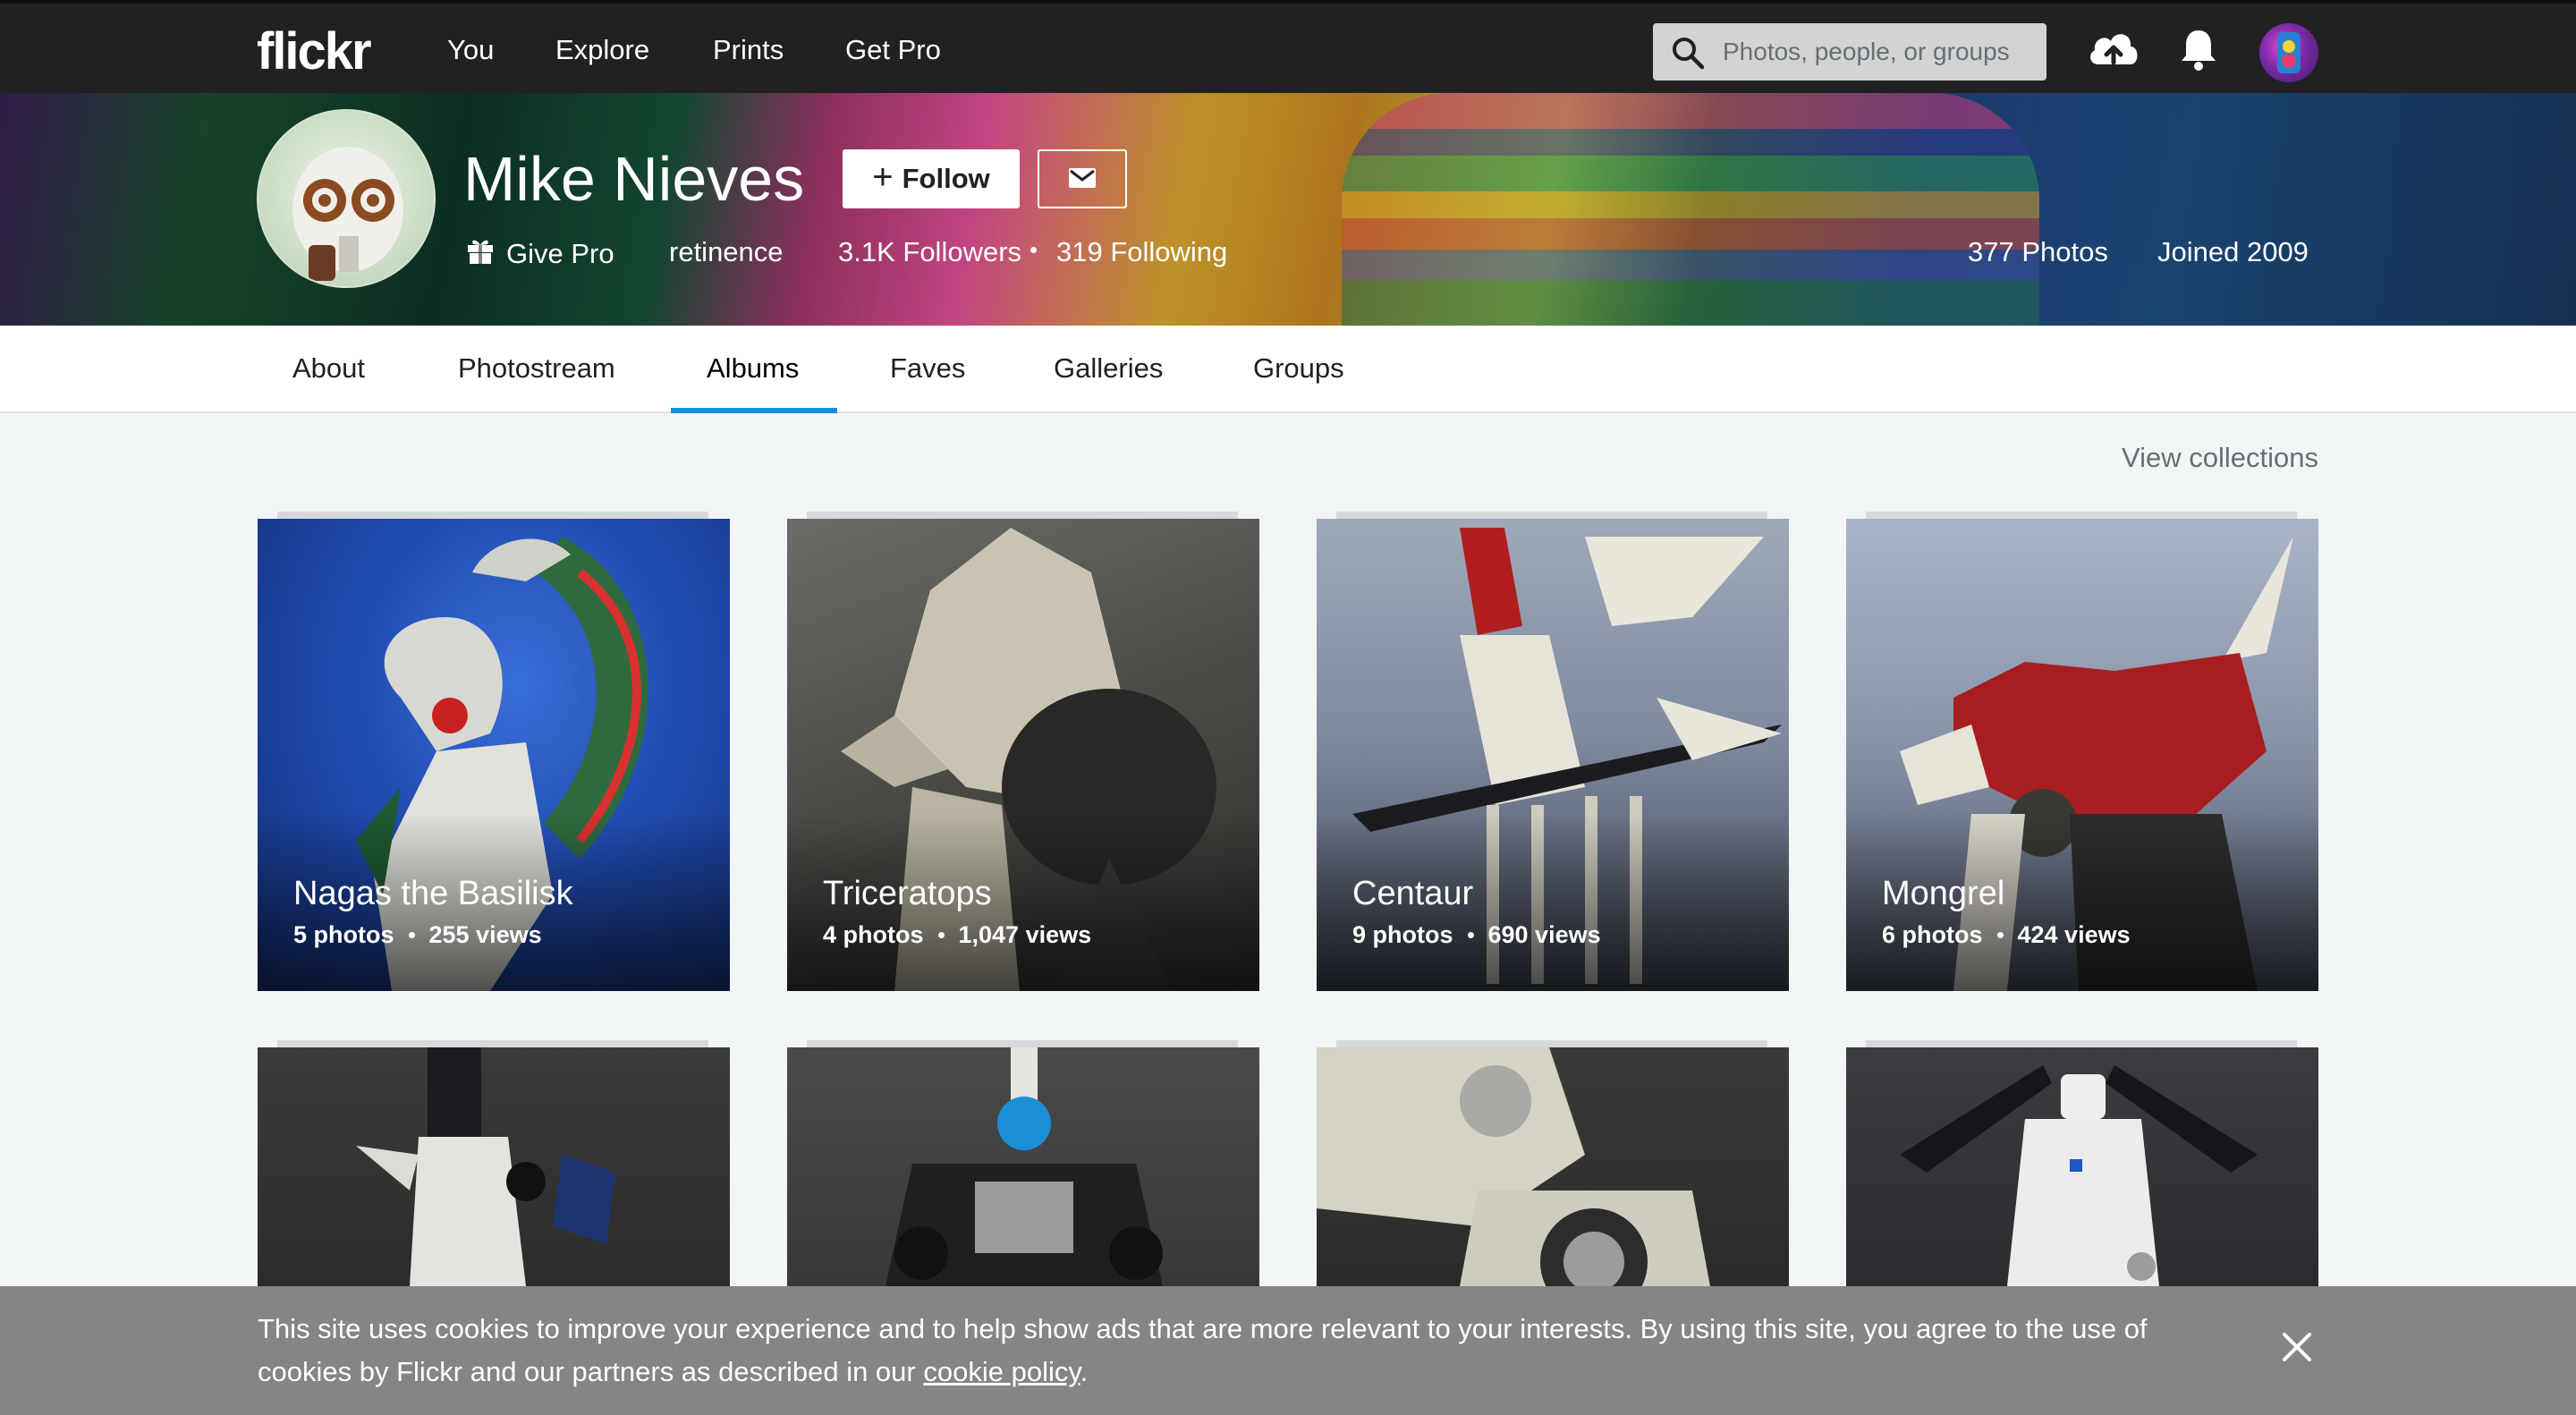 The width and height of the screenshot is (2576, 1415). I want to click on give-pro-link: Give Pro, so click(540, 254).